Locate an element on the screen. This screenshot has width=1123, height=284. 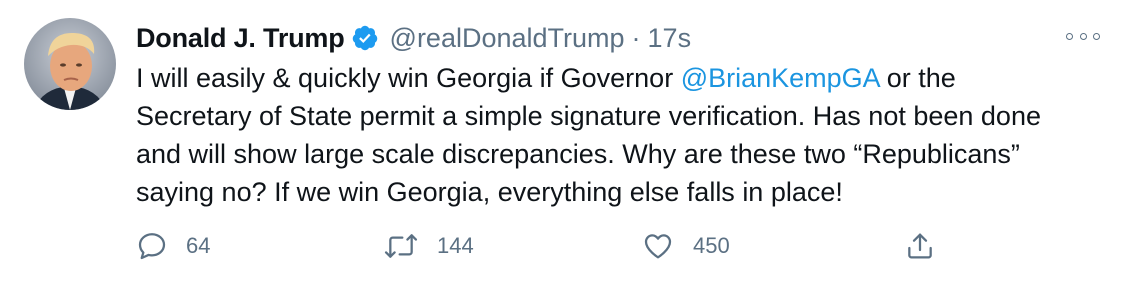
user-handle: @realDonaldTrump is located at coordinates (507, 38).